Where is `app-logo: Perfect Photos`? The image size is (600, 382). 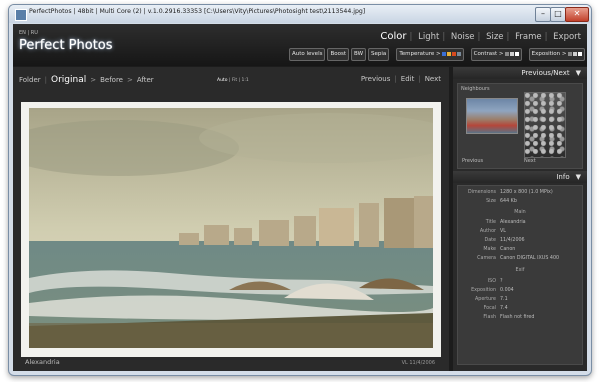
app-logo: Perfect Photos is located at coordinates (66, 45).